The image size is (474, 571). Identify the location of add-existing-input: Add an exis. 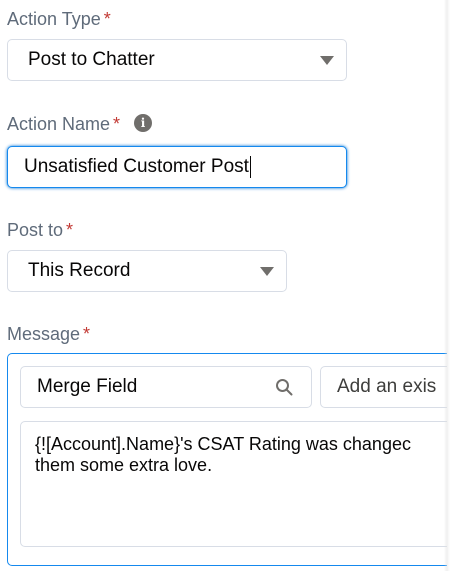
(383, 387).